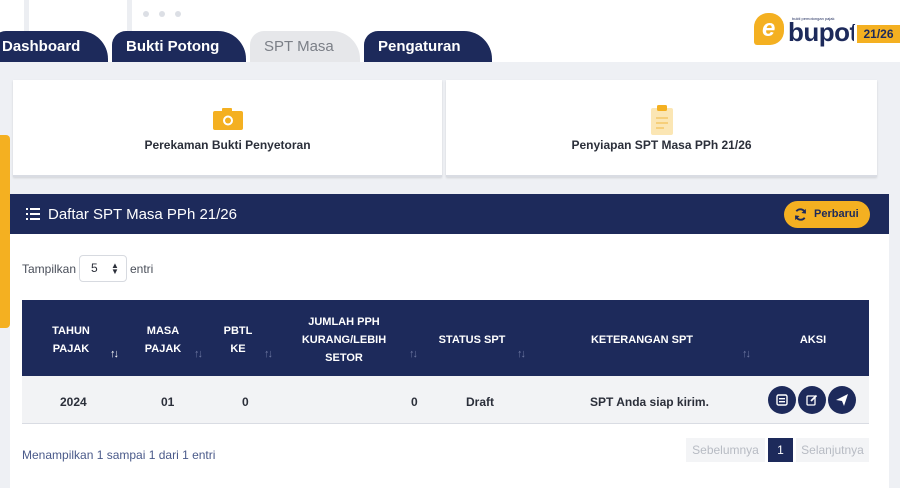  Describe the element at coordinates (344, 340) in the screenshot. I see `column-header-jumlah-pph: JUMLAH PPH KURANG/LEBIH SETOR` at that location.